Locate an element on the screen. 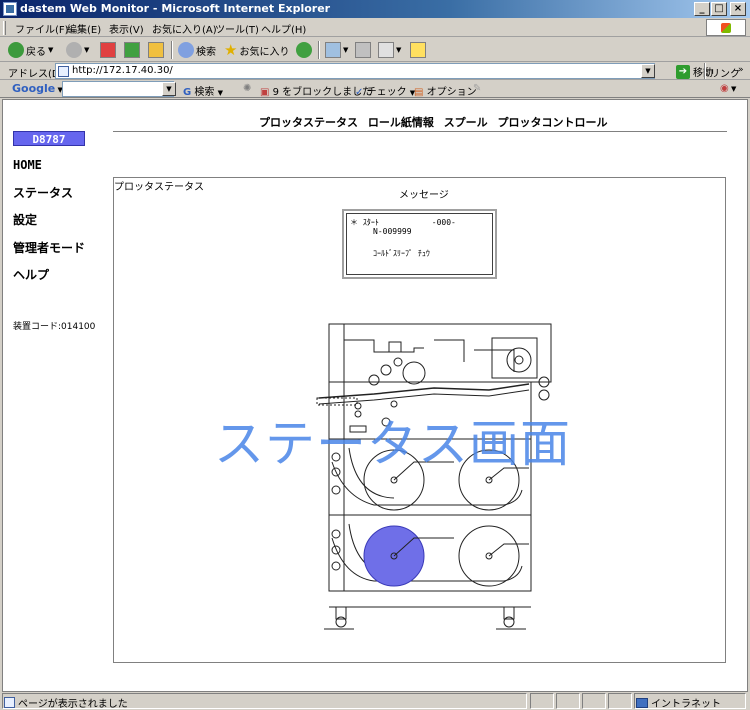  print-button is located at coordinates (363, 50).